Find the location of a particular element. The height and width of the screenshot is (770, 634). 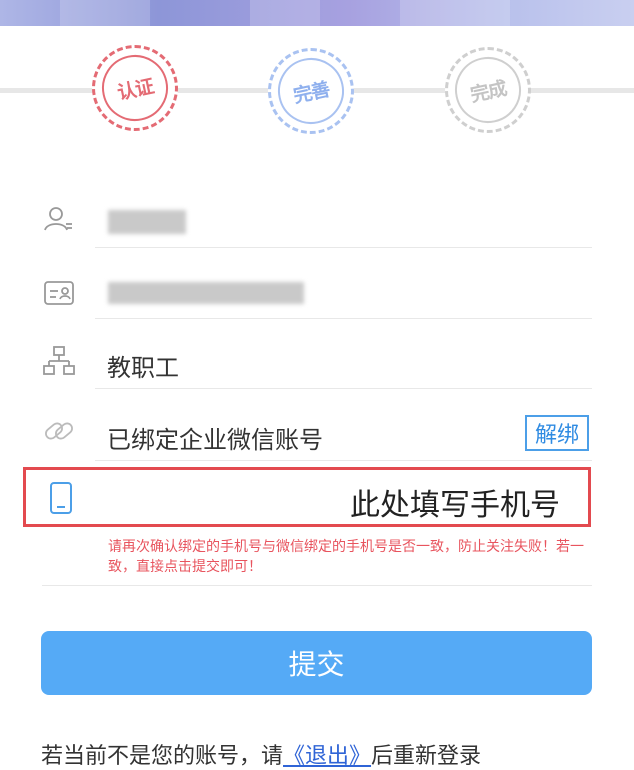

step-finish-stamp: 完成 is located at coordinates (488, 90).